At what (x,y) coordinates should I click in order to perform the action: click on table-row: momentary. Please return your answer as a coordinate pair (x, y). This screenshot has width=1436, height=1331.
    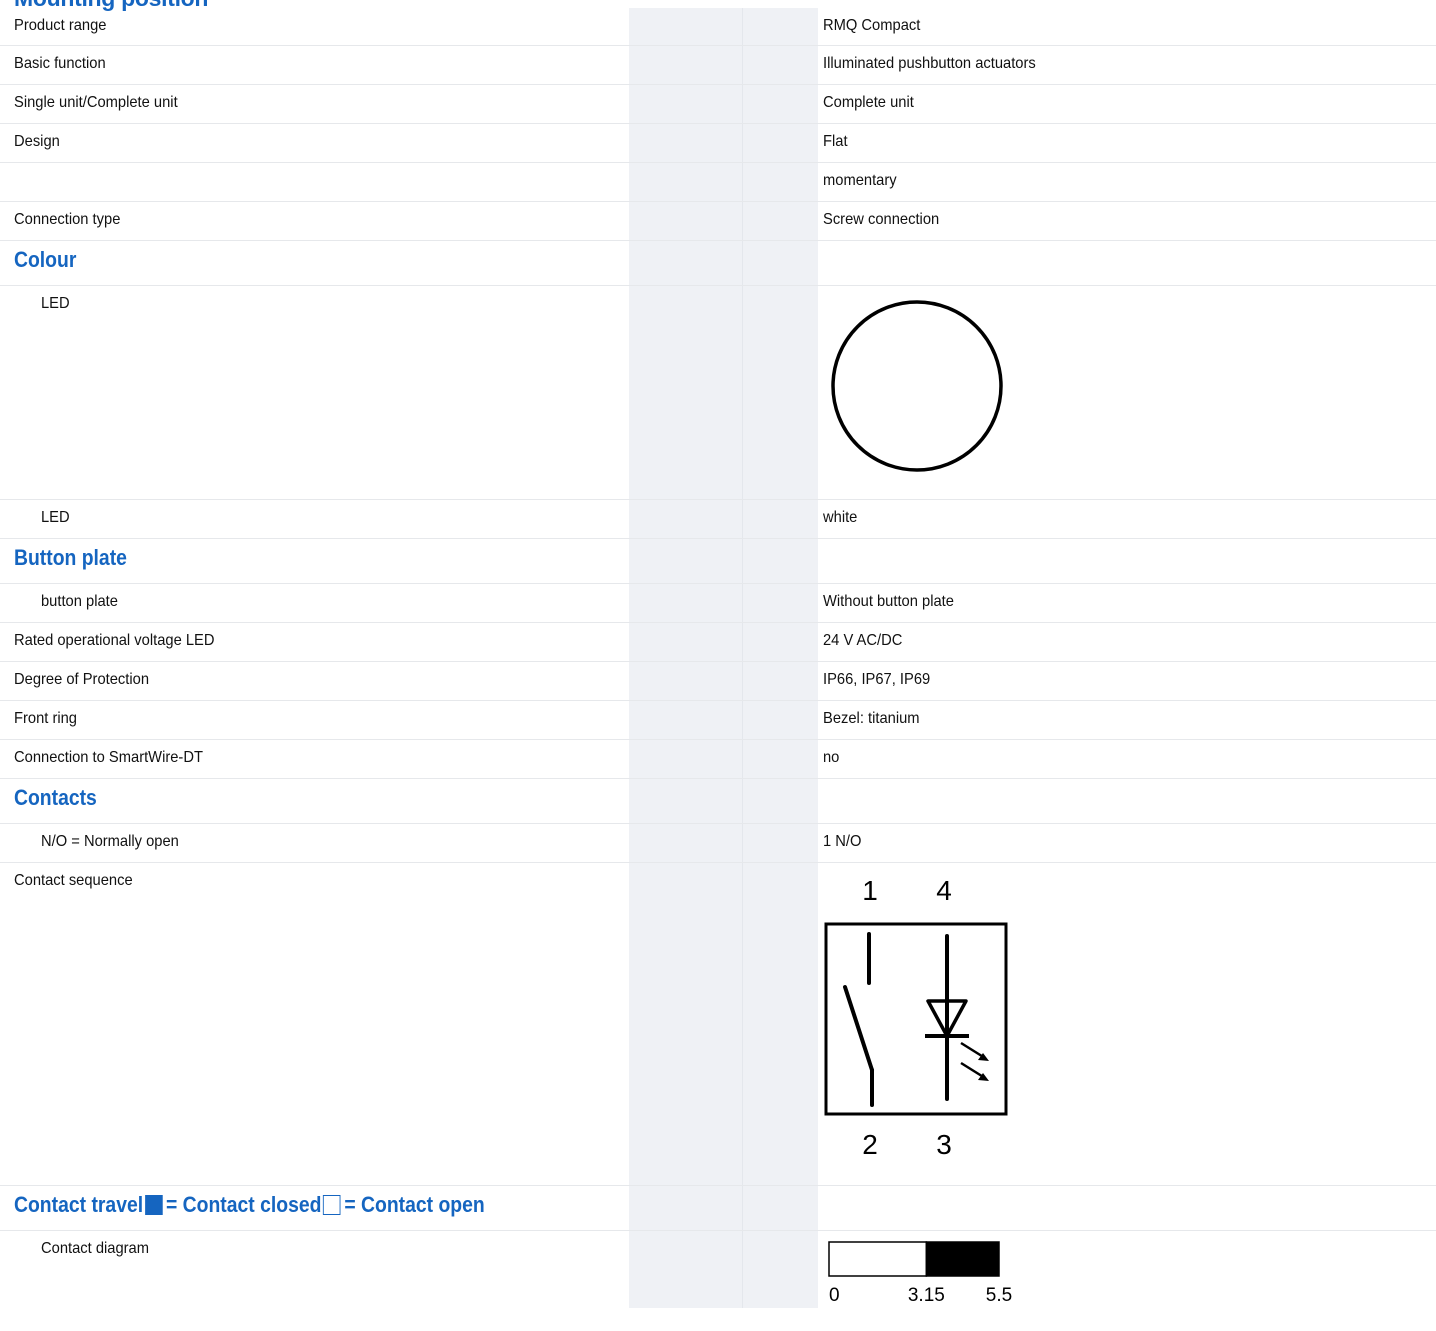
    Looking at the image, I should click on (718, 182).